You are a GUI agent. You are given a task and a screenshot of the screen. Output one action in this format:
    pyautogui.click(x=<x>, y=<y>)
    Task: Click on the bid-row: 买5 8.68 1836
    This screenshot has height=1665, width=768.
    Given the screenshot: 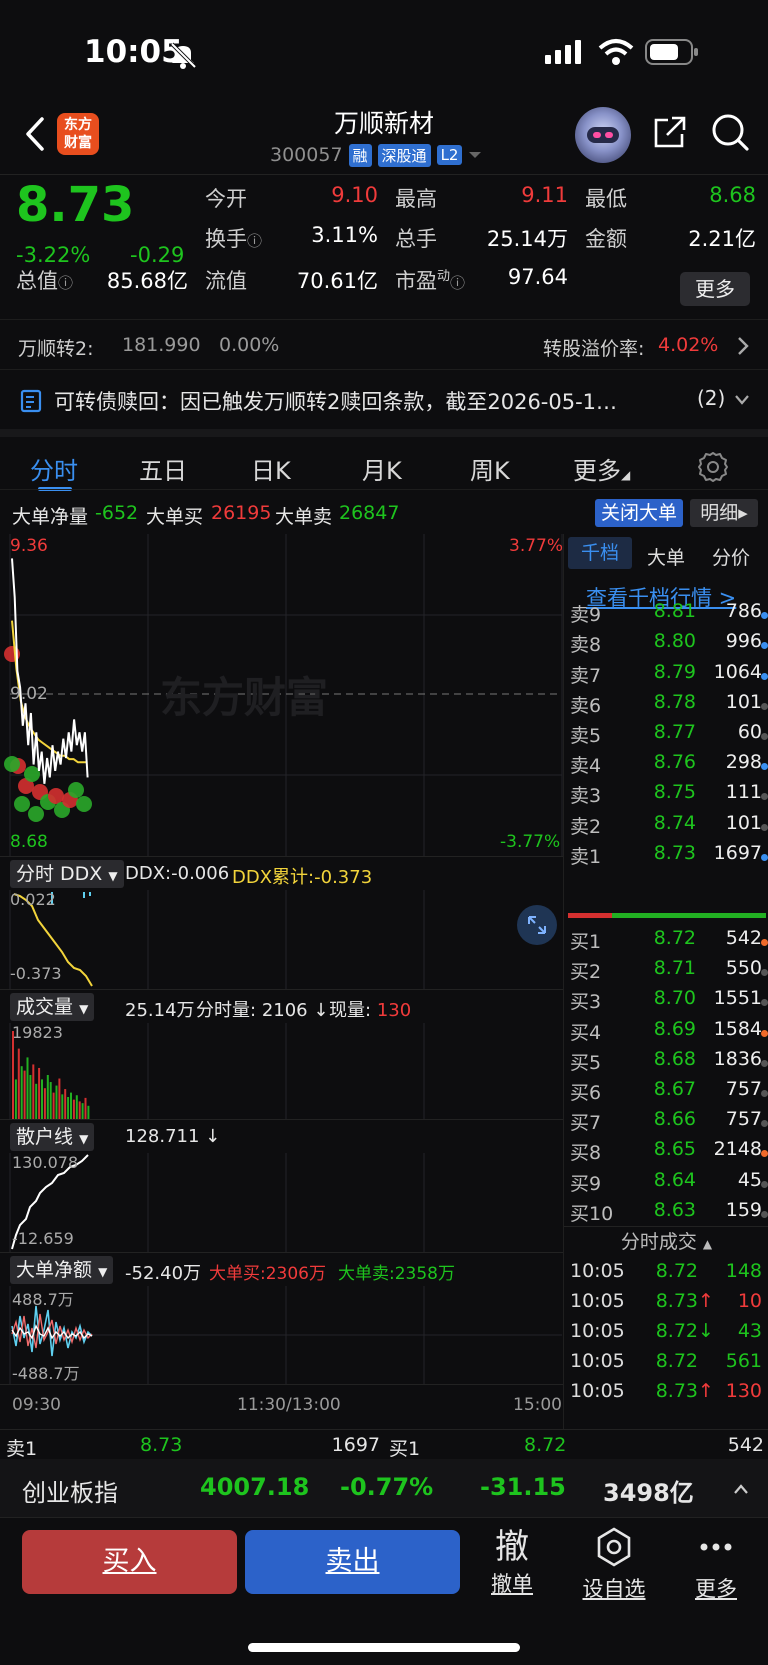 What is the action you would take?
    pyautogui.click(x=666, y=1064)
    